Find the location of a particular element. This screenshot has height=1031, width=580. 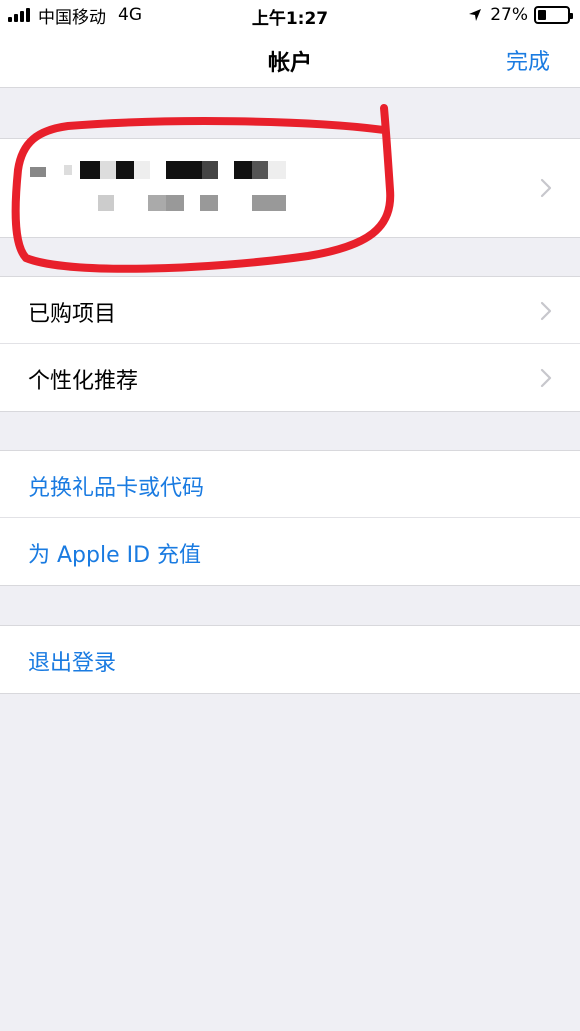

purchased-items-row: 已购项目 is located at coordinates (290, 310).